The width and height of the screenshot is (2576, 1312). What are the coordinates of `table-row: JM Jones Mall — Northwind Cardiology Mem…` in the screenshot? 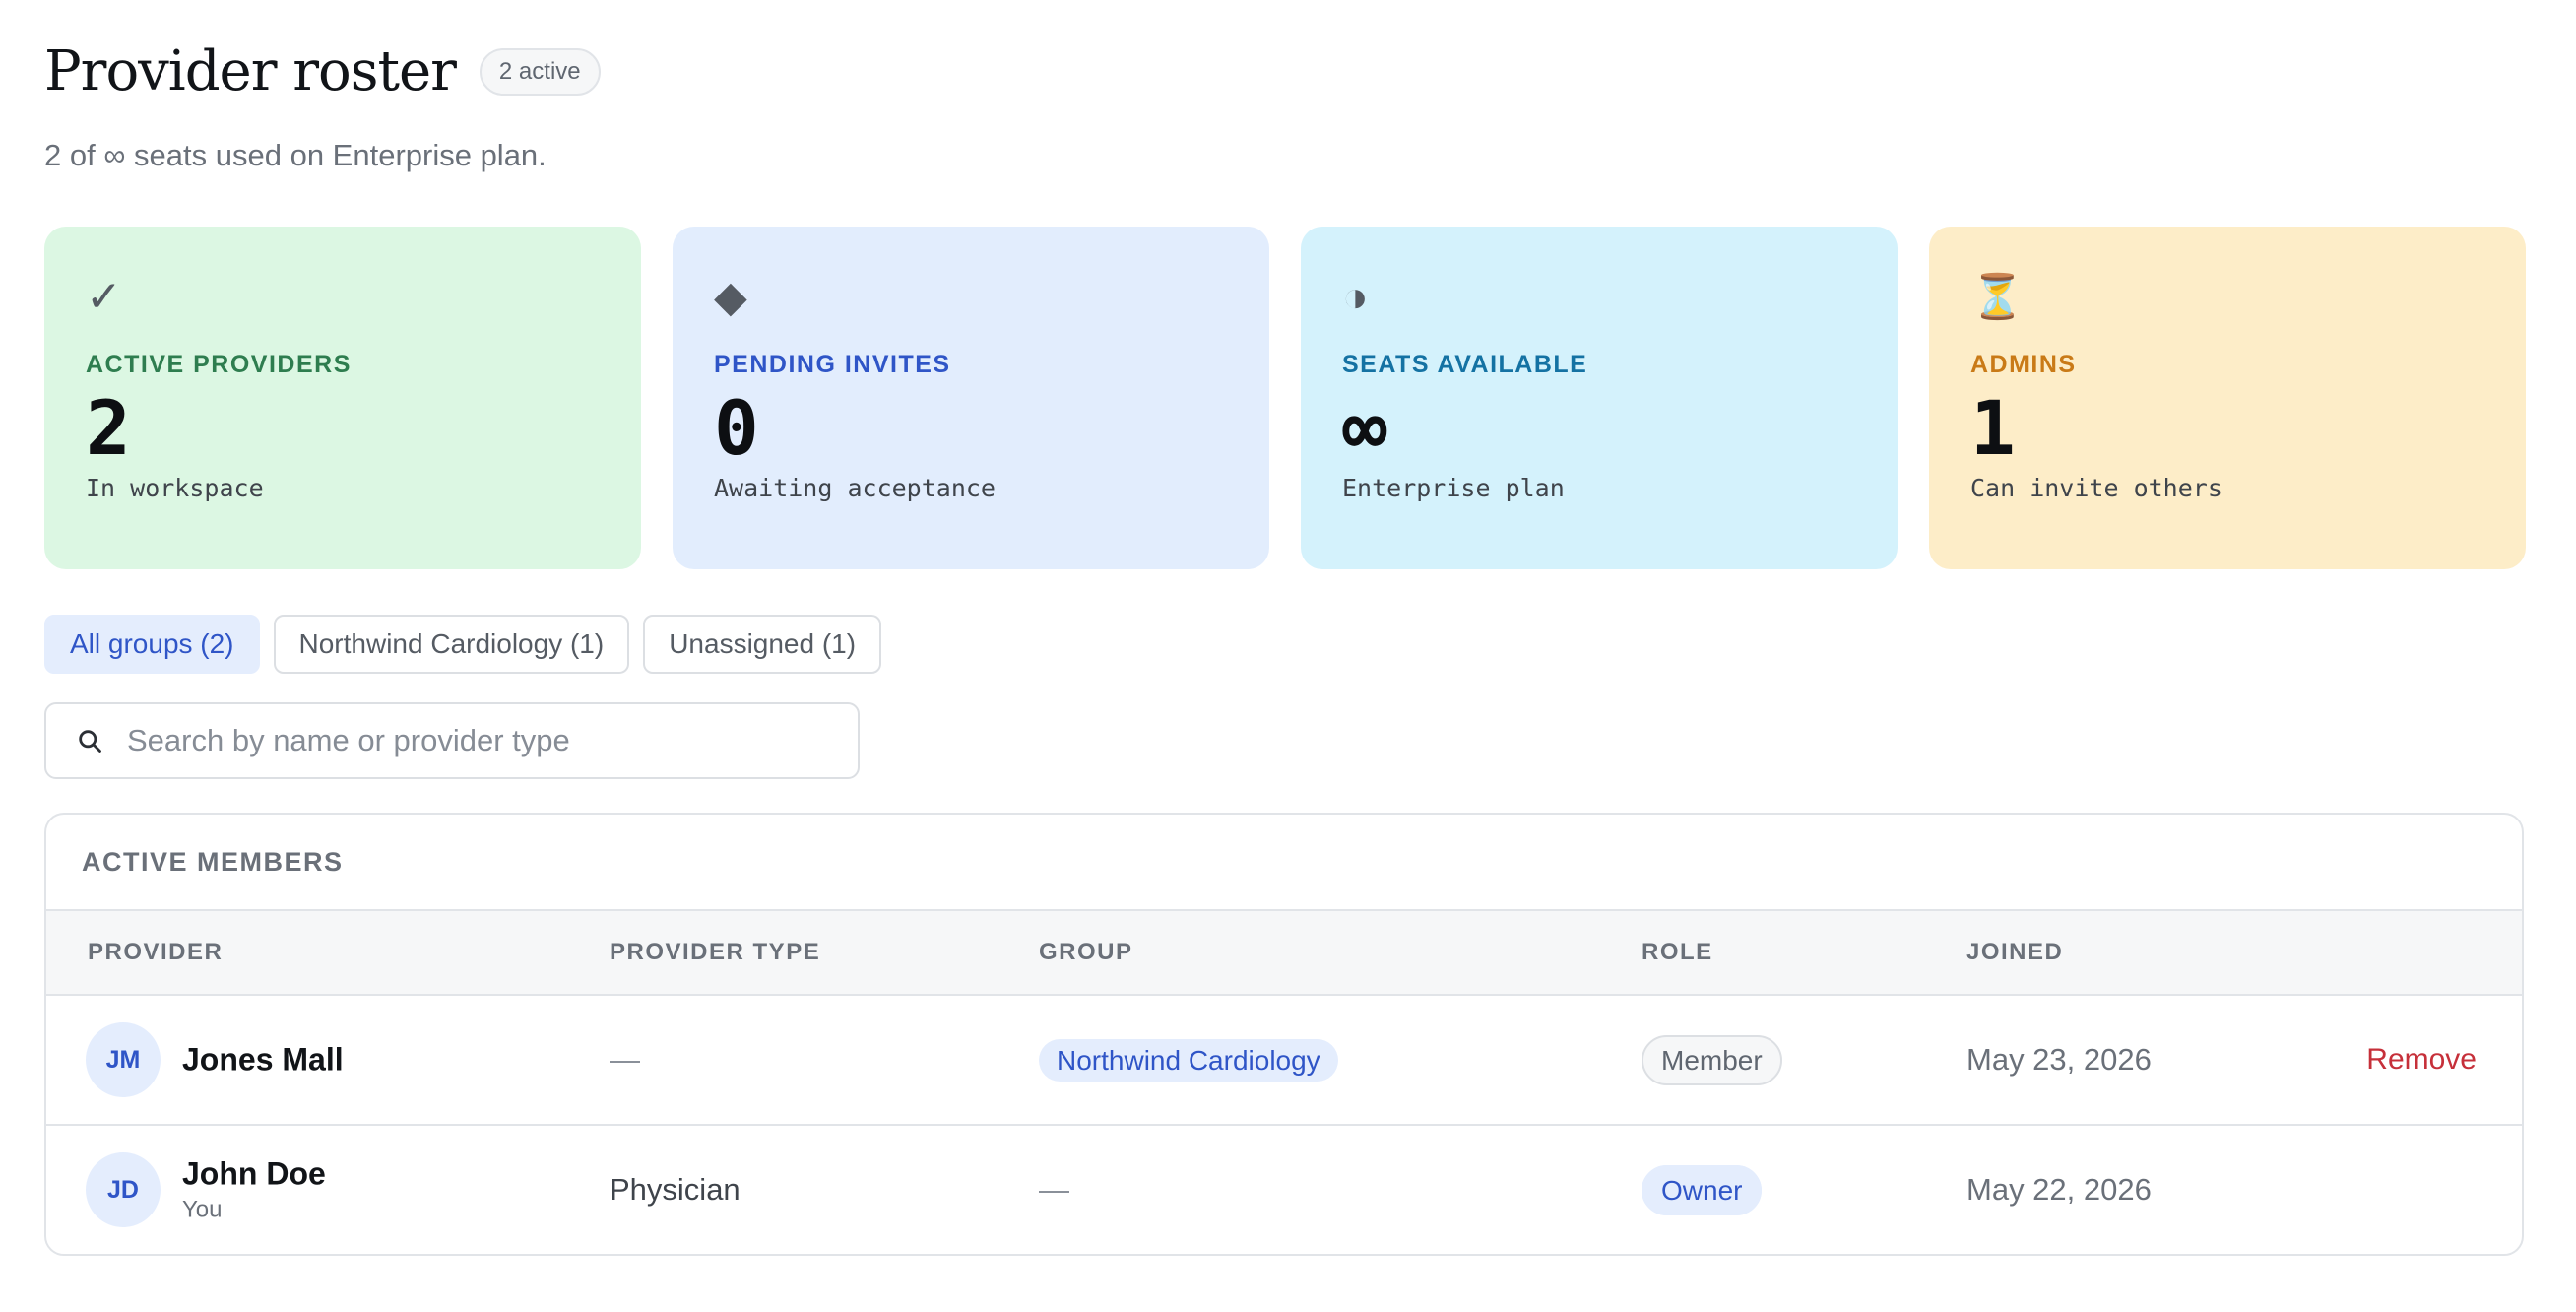 It's located at (1284, 1061).